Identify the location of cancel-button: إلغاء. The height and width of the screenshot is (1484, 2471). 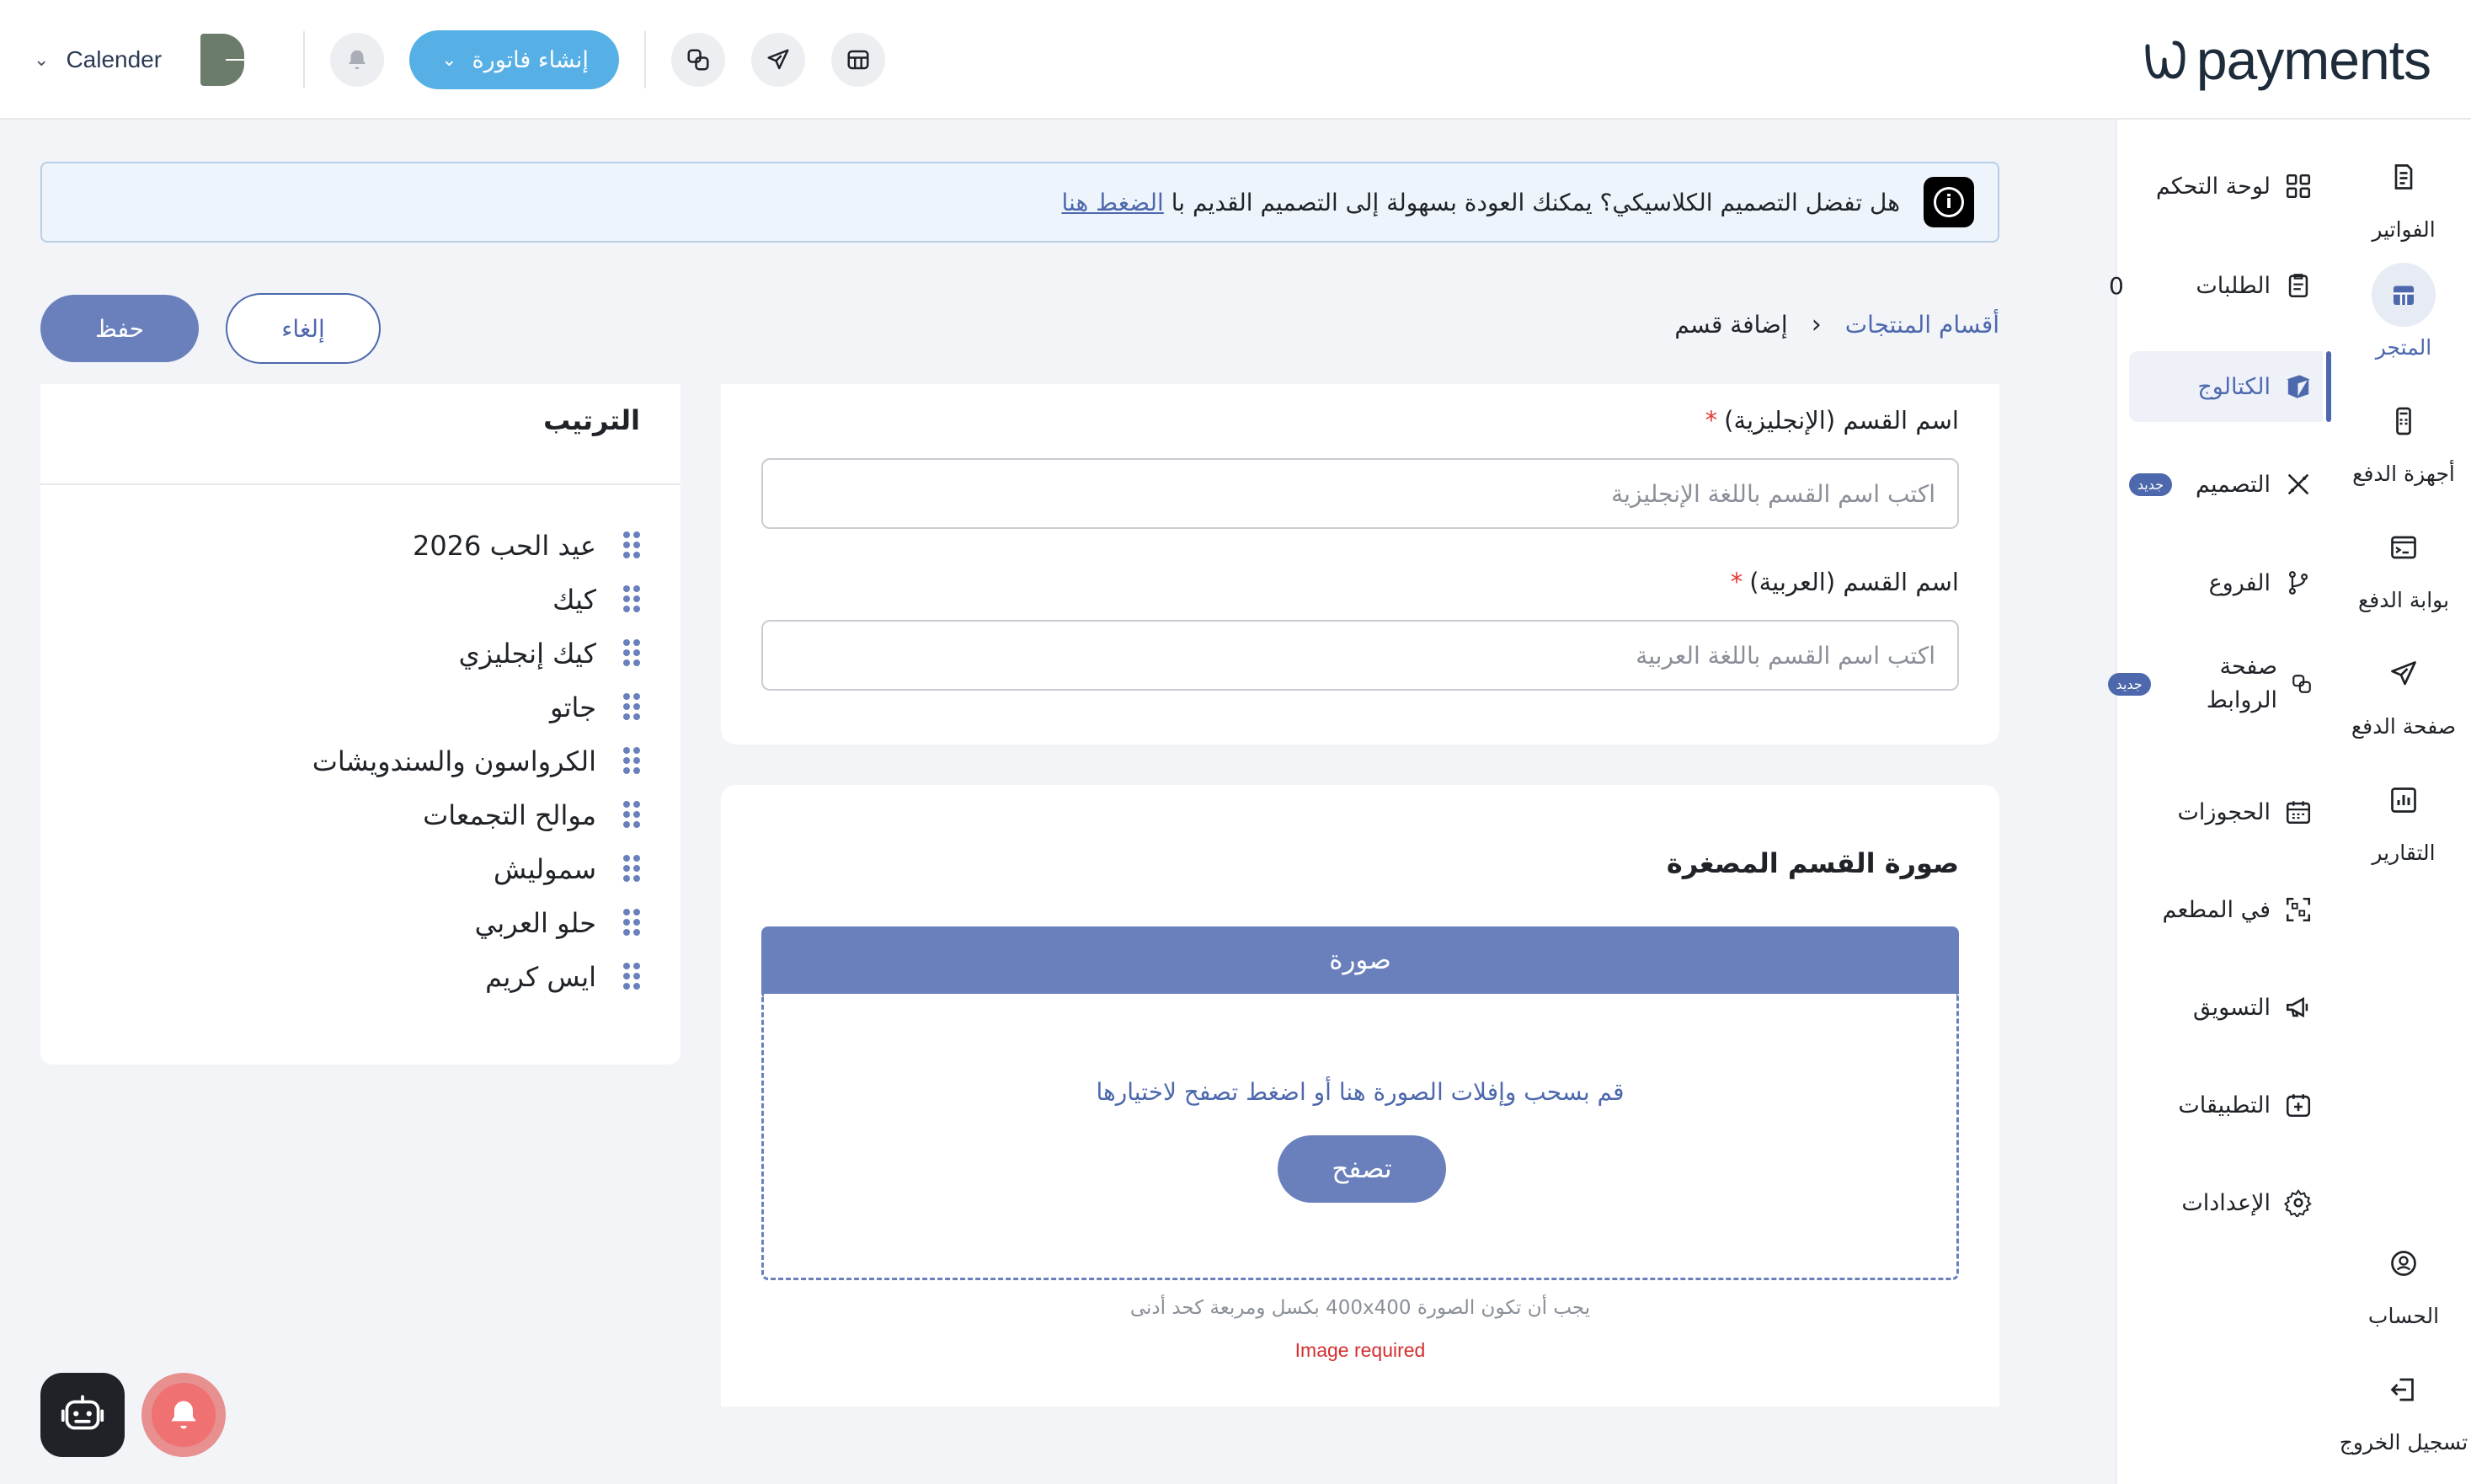
(303, 329).